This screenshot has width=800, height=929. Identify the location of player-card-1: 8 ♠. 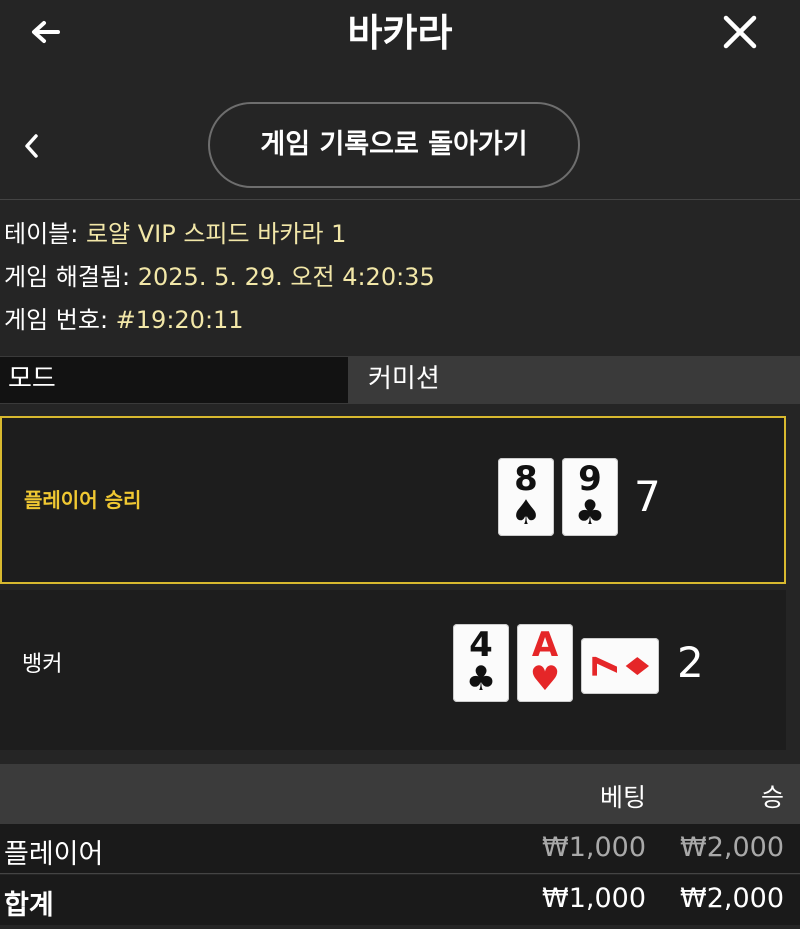
(526, 497).